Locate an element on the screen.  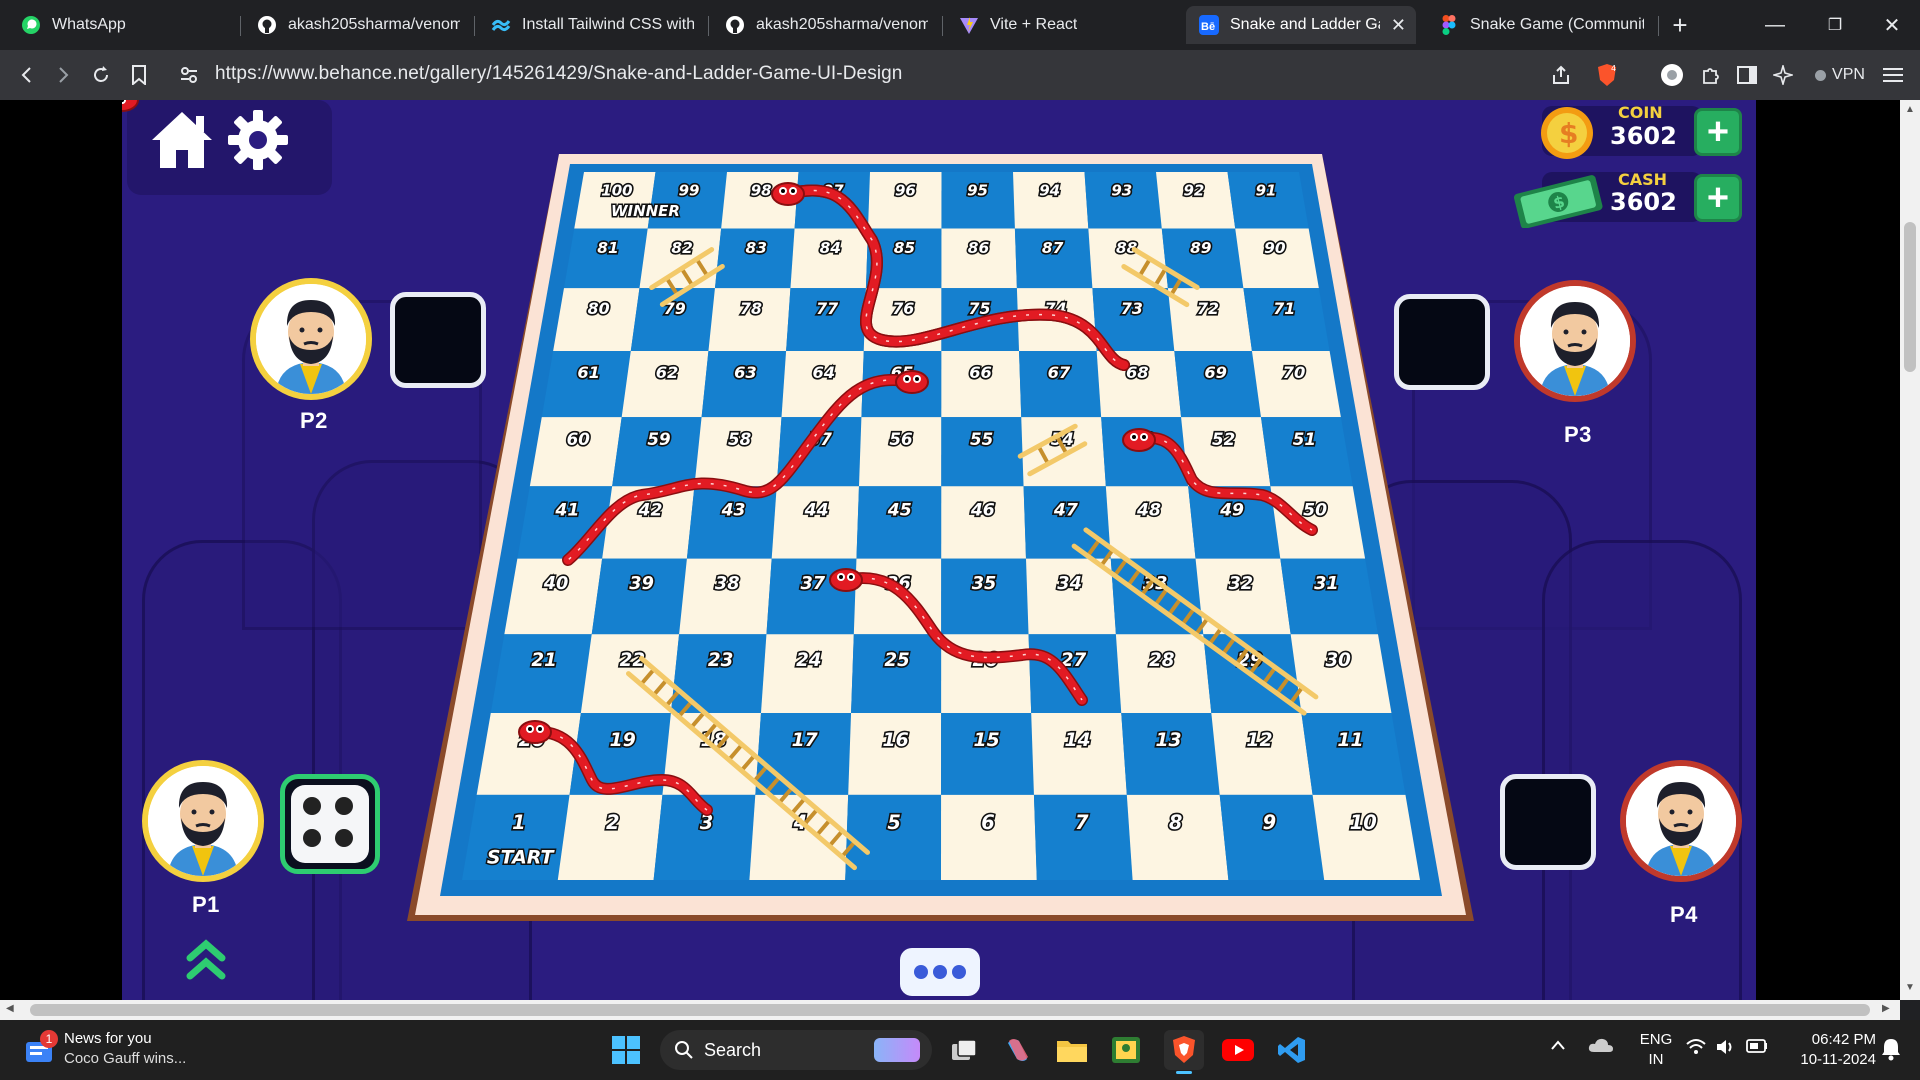
board-cell-number: 64 is located at coordinates (823, 372).